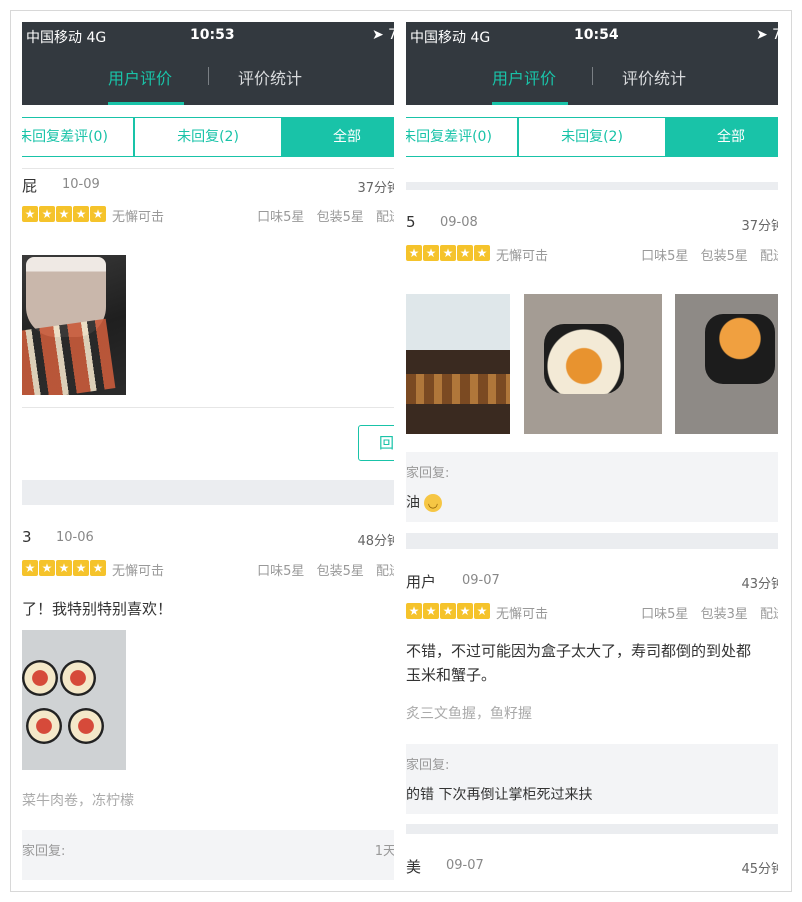 This screenshot has height=902, width=802. What do you see at coordinates (724, 614) in the screenshot?
I see `rating-packaging: 包装3星` at bounding box center [724, 614].